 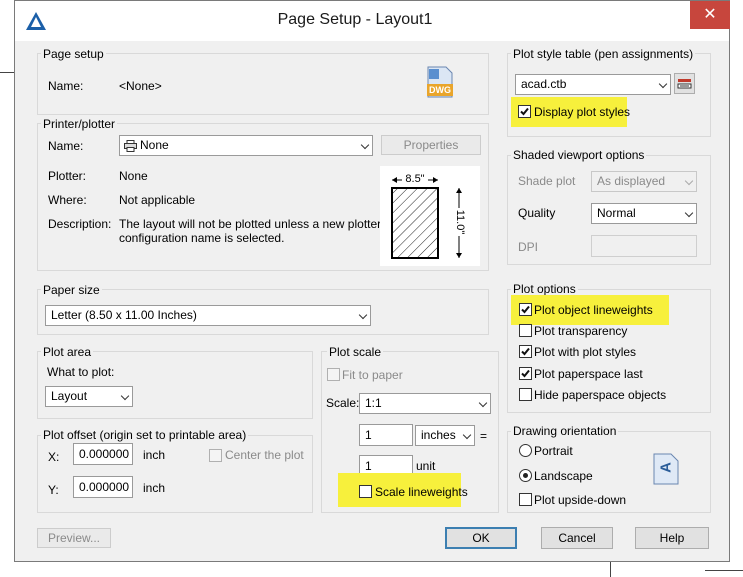 I want to click on ok-button: OK, so click(x=481, y=538).